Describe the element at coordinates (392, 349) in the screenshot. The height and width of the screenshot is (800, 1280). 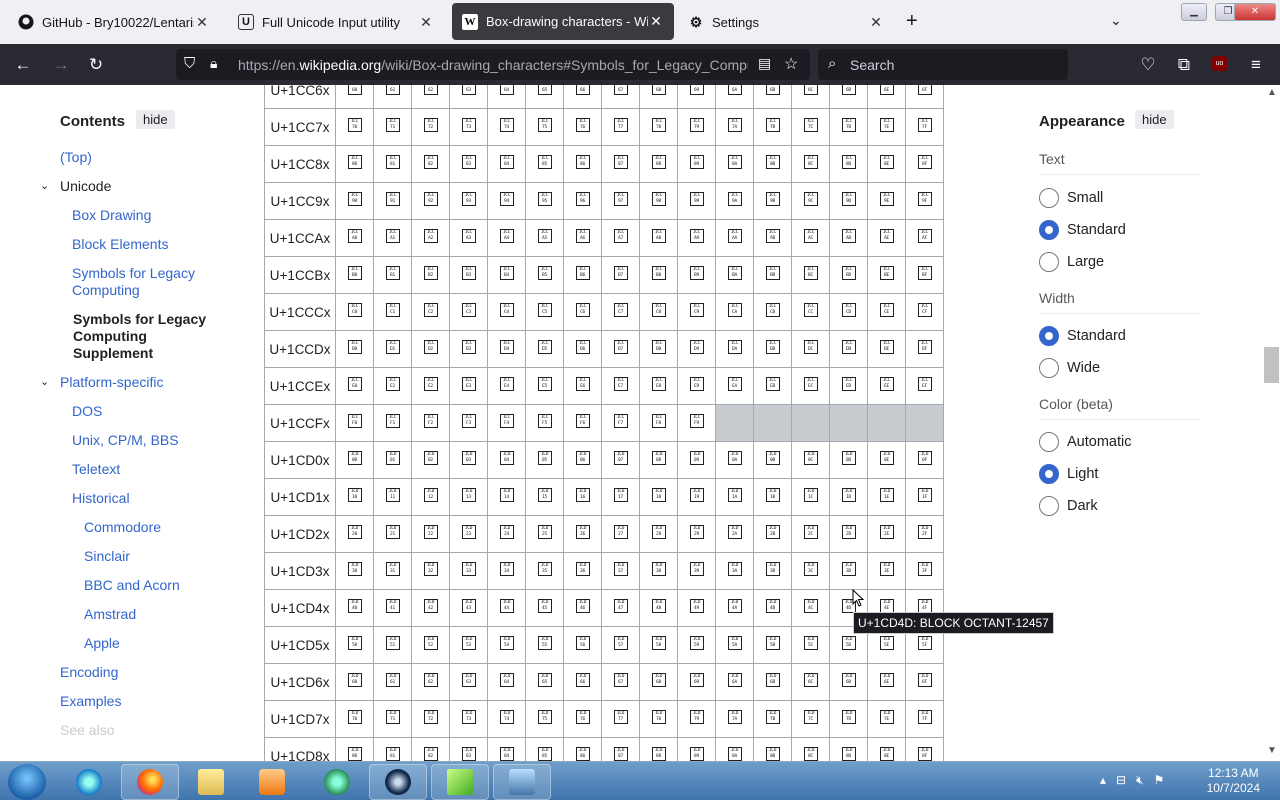
I see `glyph-cell: 1CC D1` at that location.